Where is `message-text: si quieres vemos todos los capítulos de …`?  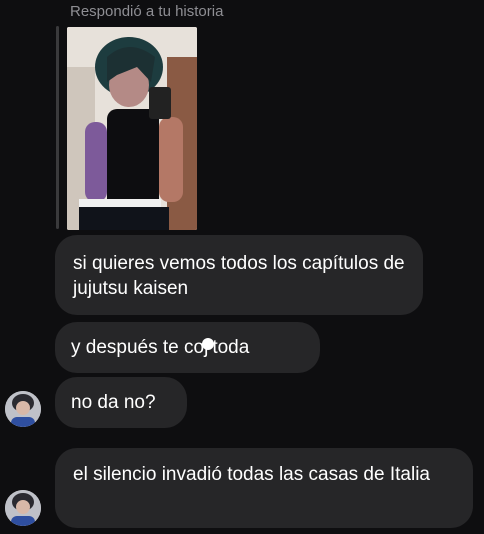
message-text: si quieres vemos todos los capítulos de … is located at coordinates (239, 276).